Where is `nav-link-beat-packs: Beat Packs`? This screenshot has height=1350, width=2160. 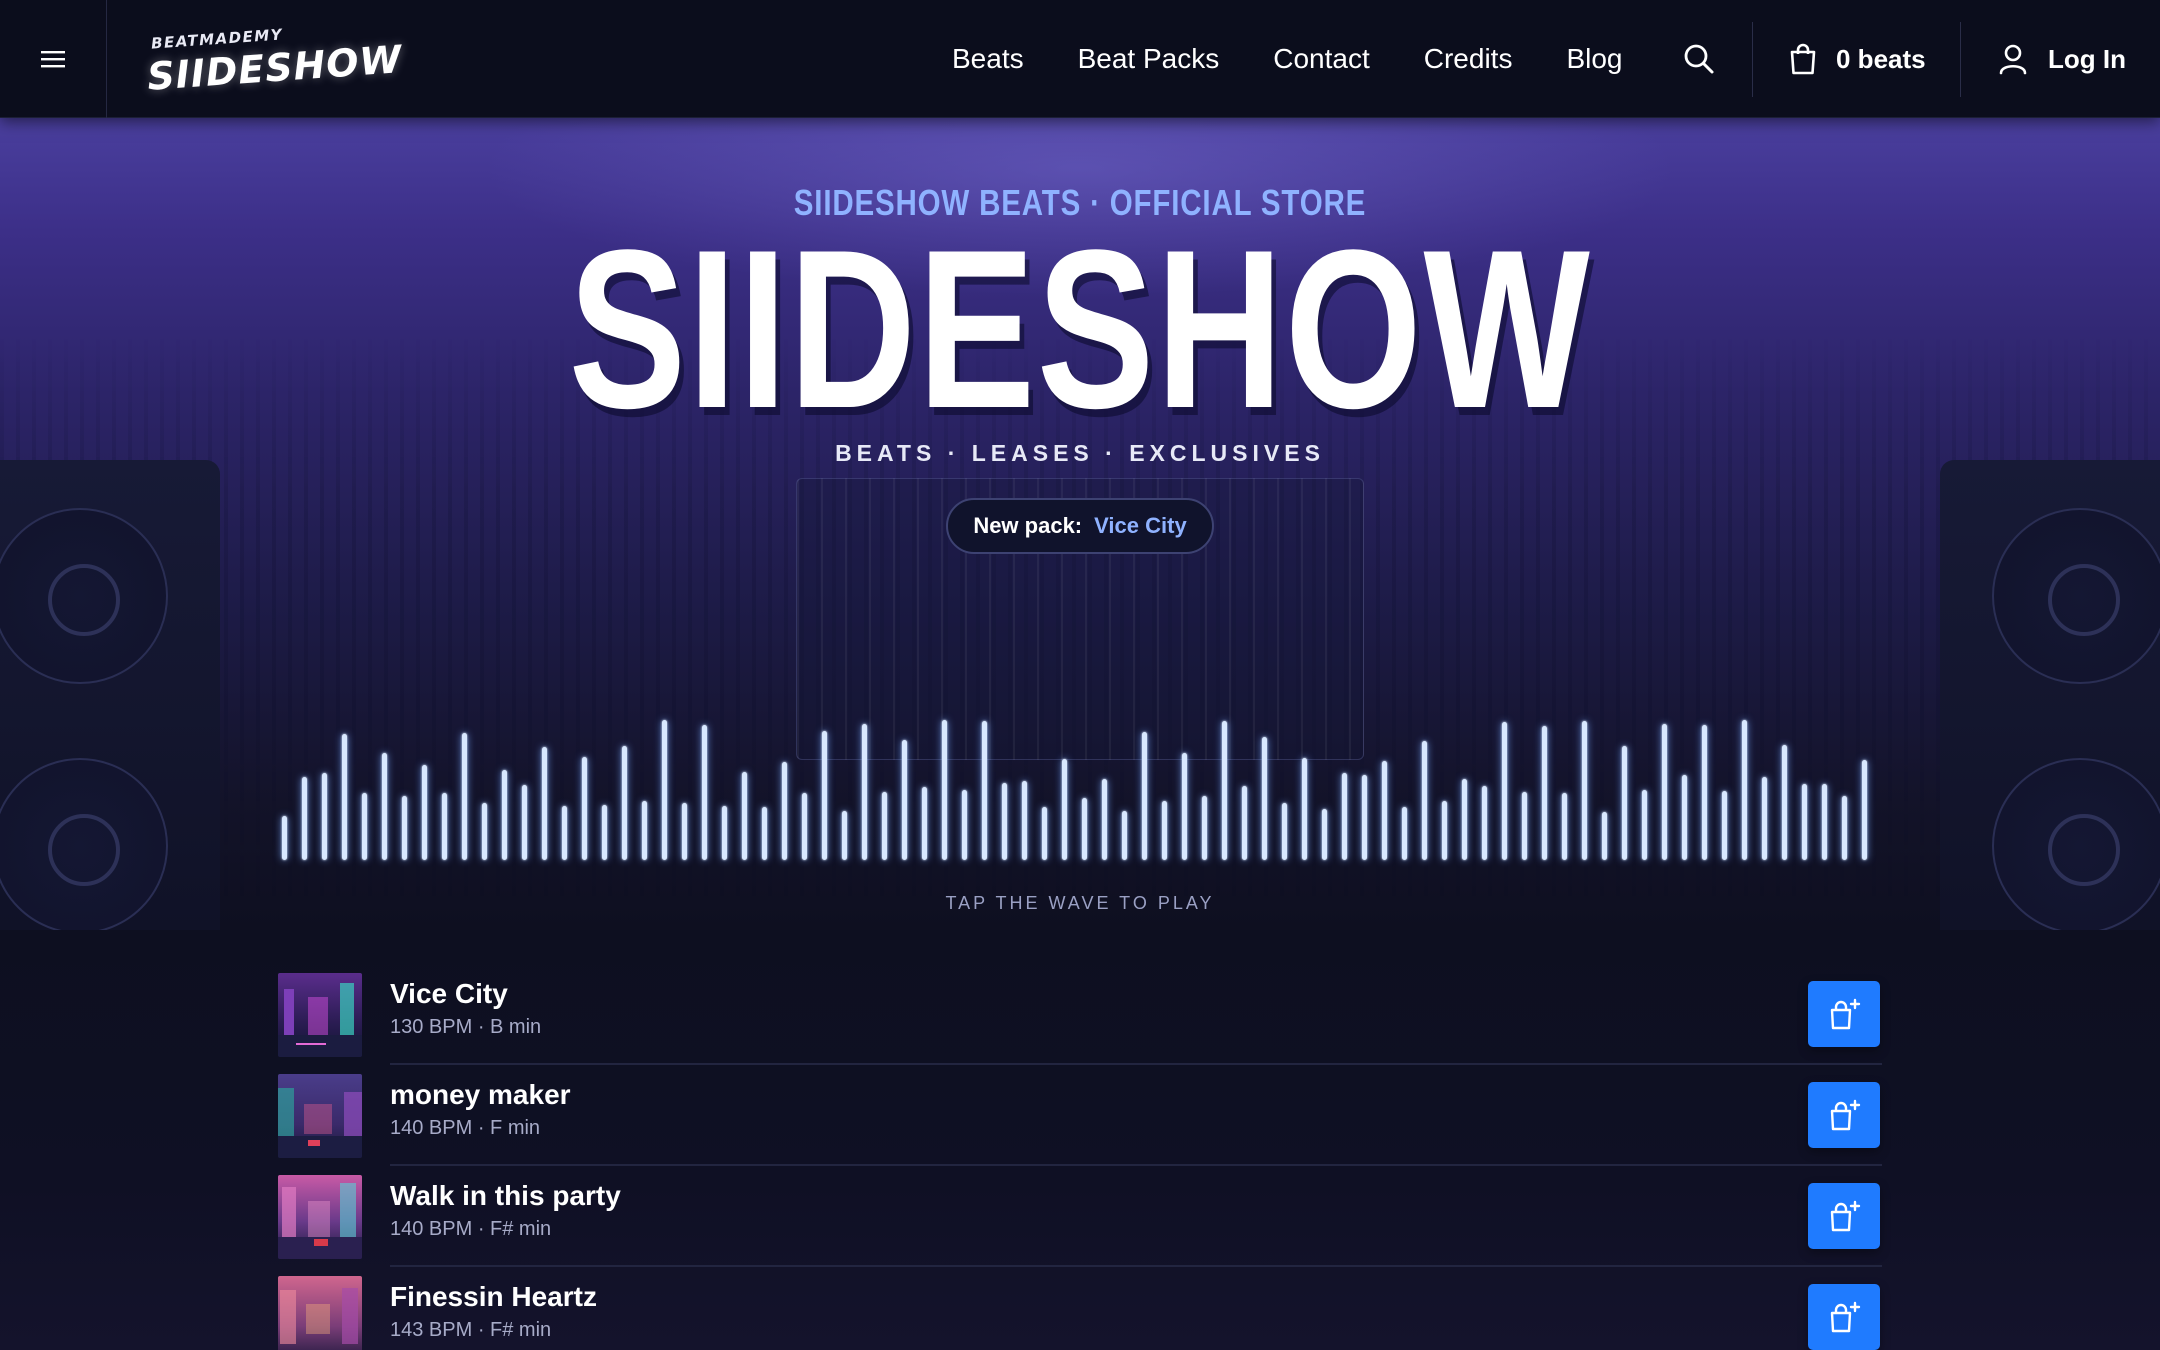 nav-link-beat-packs: Beat Packs is located at coordinates (1149, 59).